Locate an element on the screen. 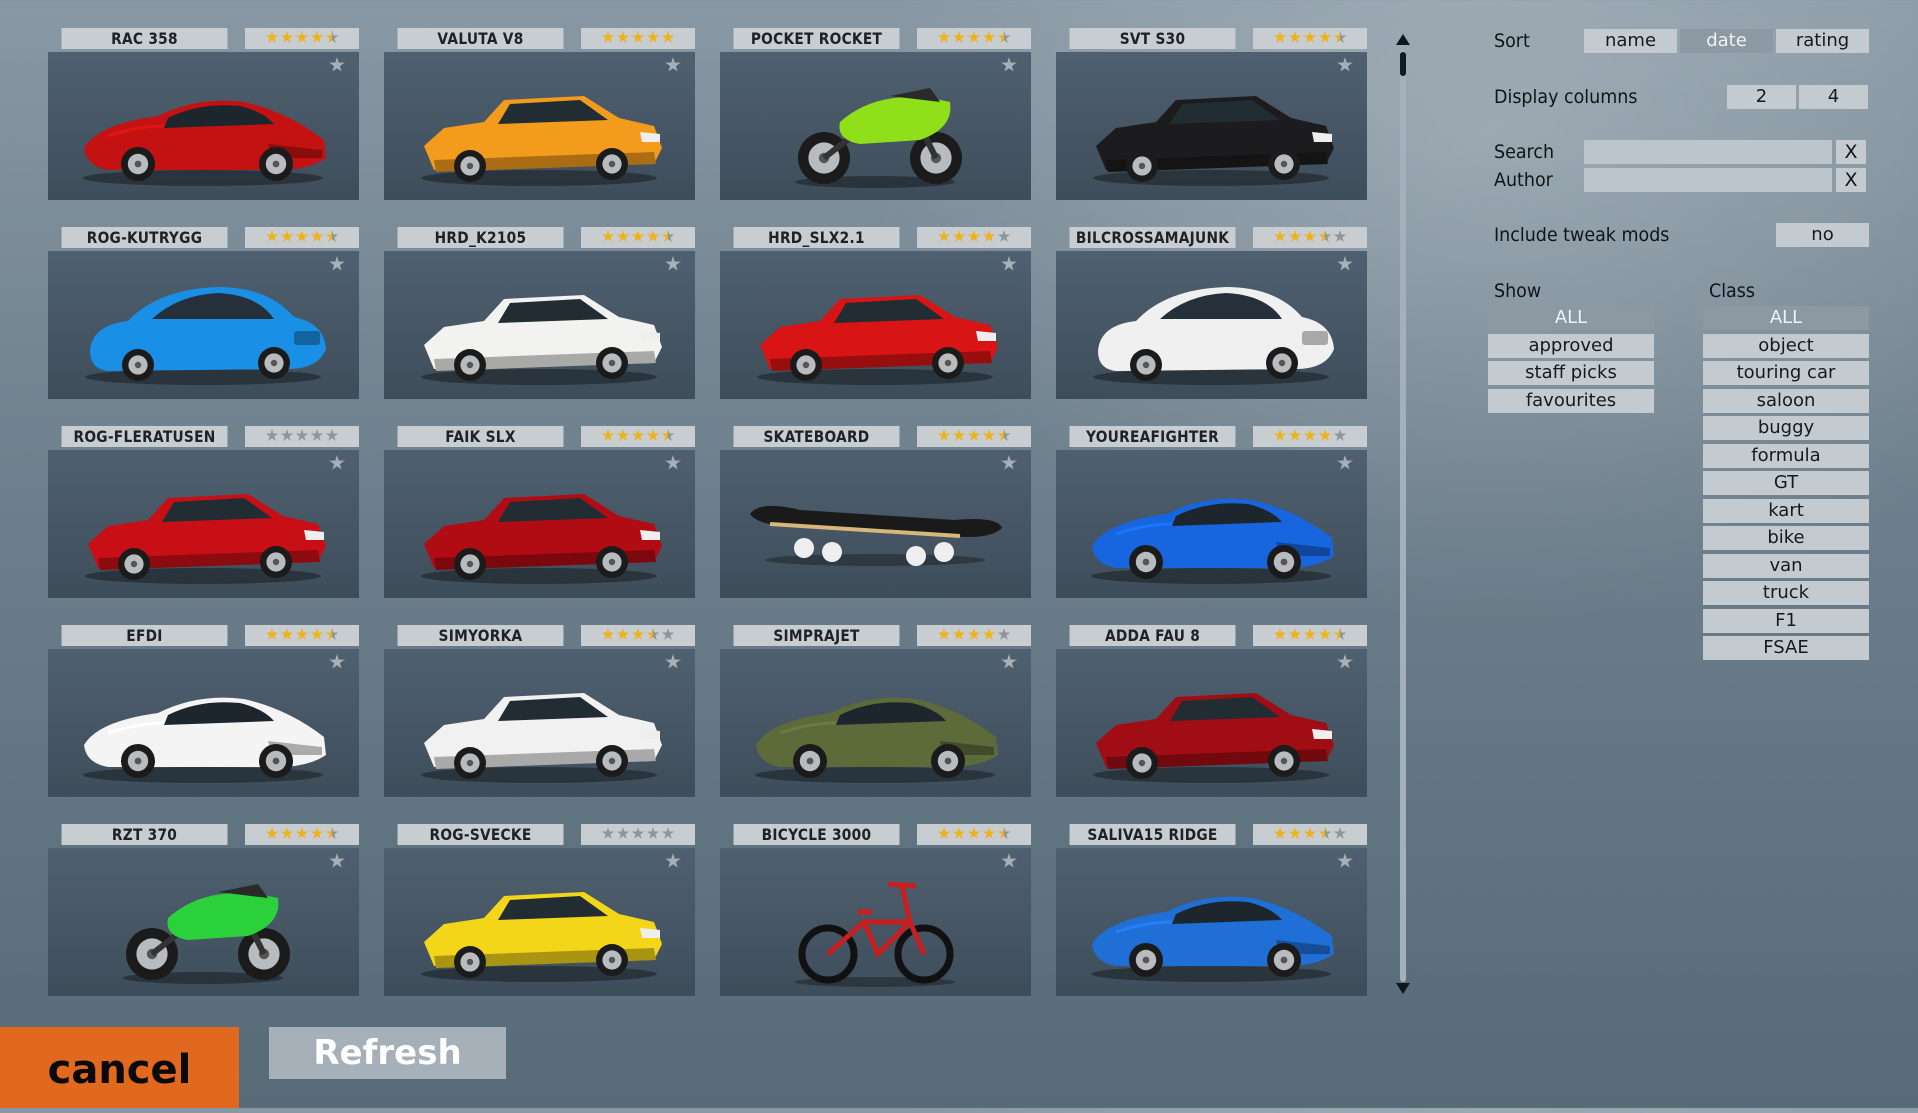 The height and width of the screenshot is (1113, 1918). vehicle-card: SKATEBOARD is located at coordinates (875, 512).